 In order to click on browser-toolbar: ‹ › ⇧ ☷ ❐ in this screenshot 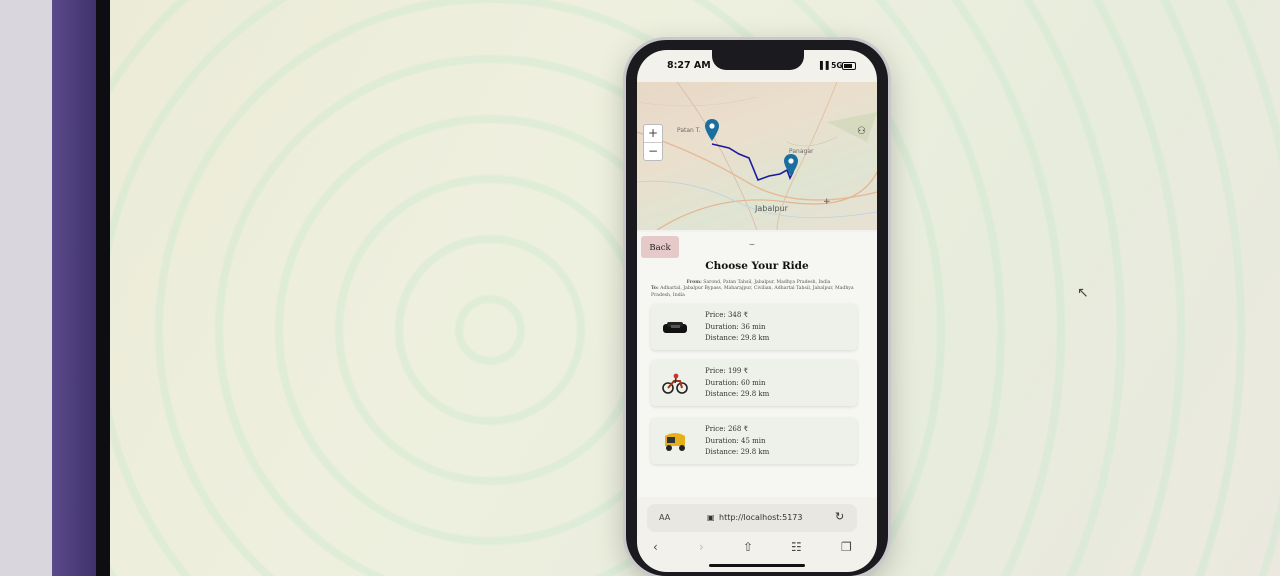, I will do `click(757, 549)`.